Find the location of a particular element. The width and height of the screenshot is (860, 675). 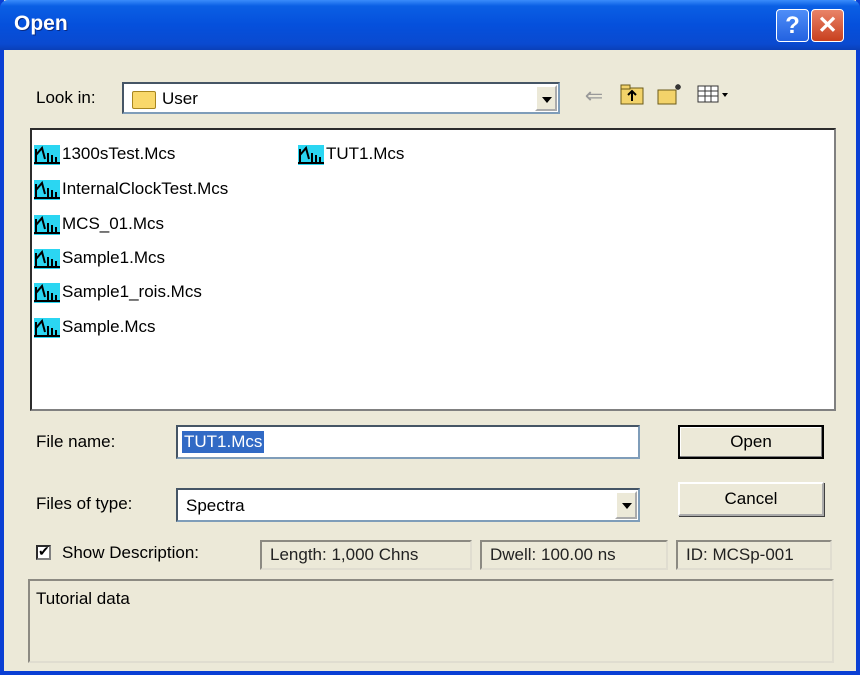

close-button: ✕ is located at coordinates (827, 25).